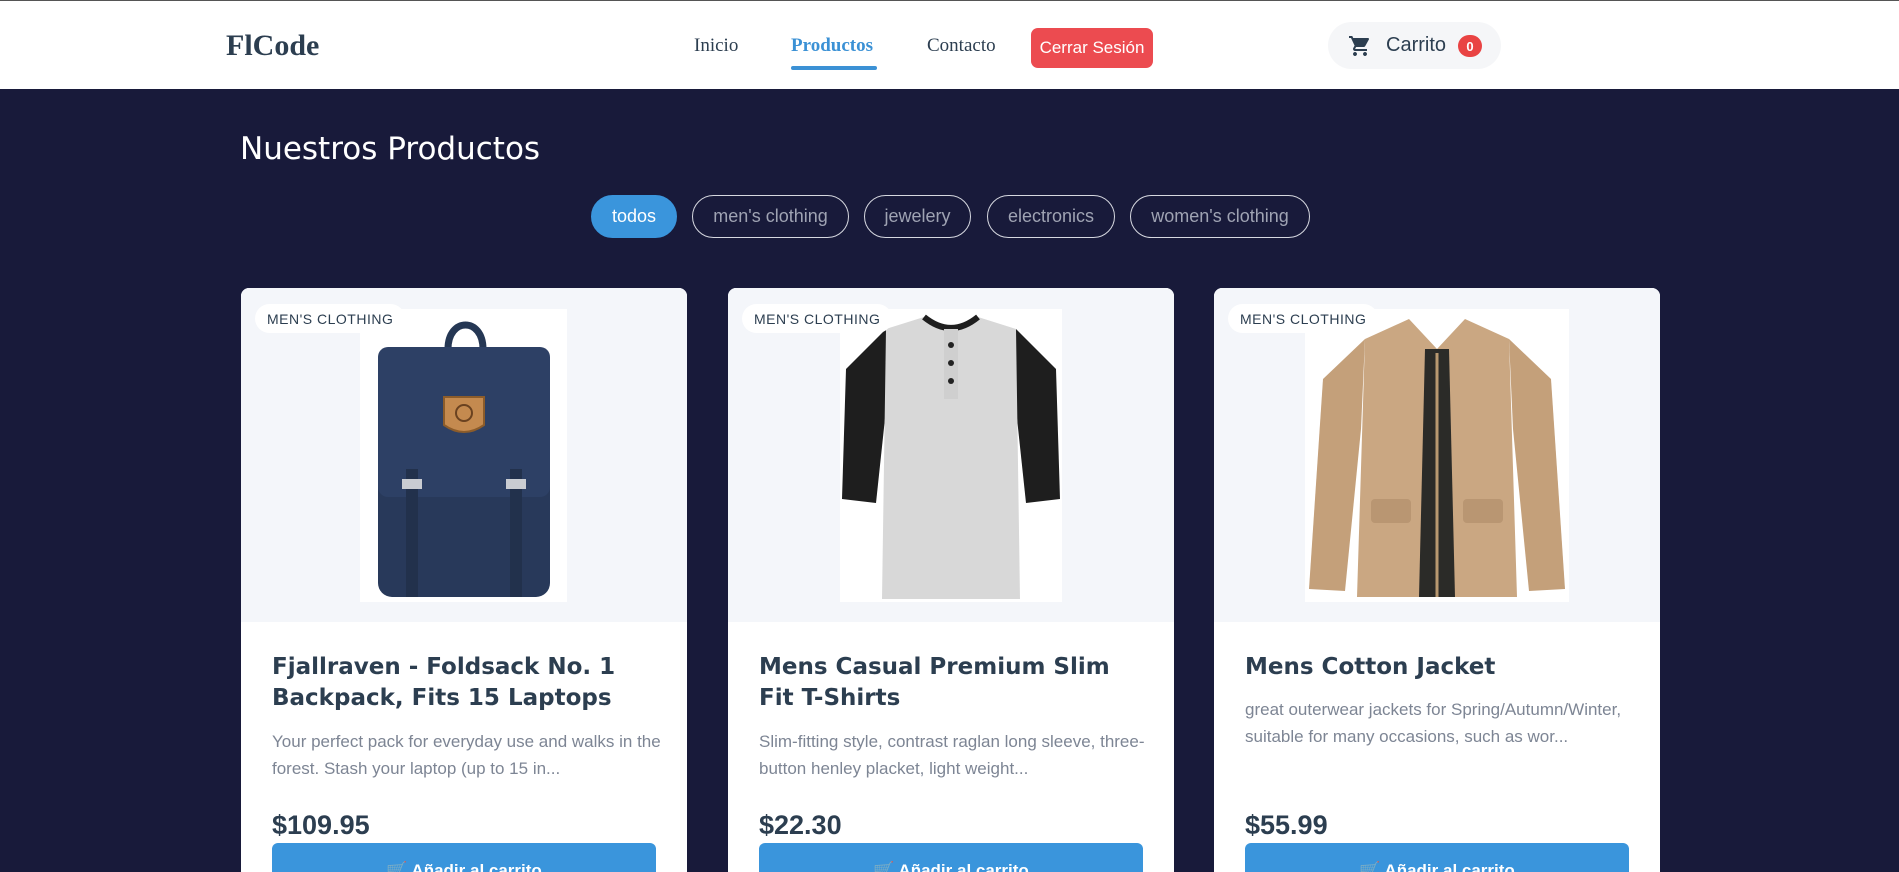 The image size is (1899, 872). What do you see at coordinates (800, 825) in the screenshot?
I see `product-price: $22.30` at bounding box center [800, 825].